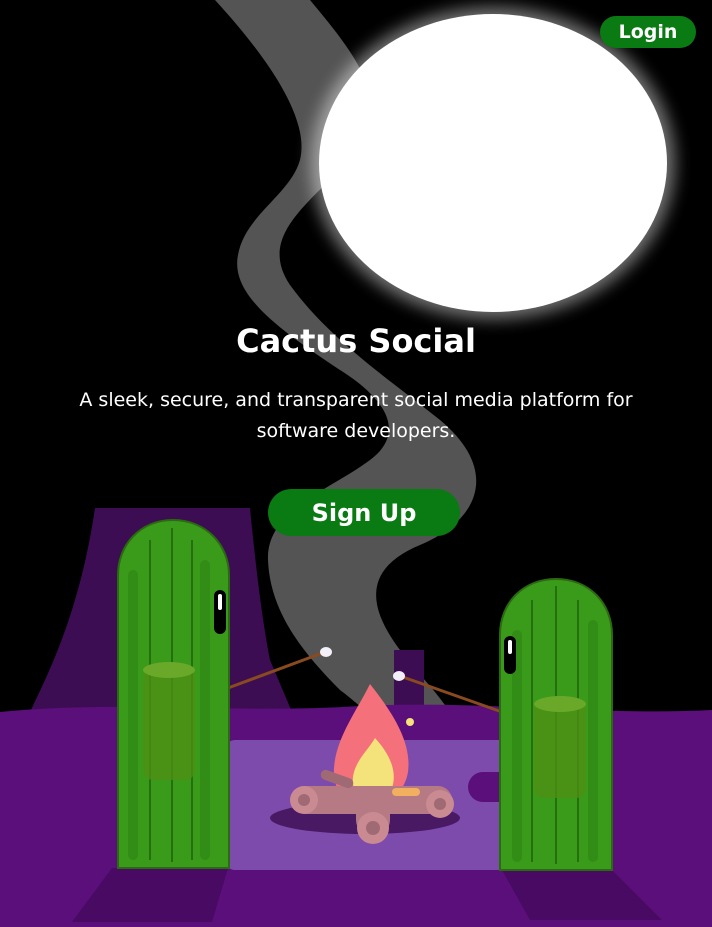 The width and height of the screenshot is (712, 927). What do you see at coordinates (356, 341) in the screenshot?
I see `site-title: Cactus Social` at bounding box center [356, 341].